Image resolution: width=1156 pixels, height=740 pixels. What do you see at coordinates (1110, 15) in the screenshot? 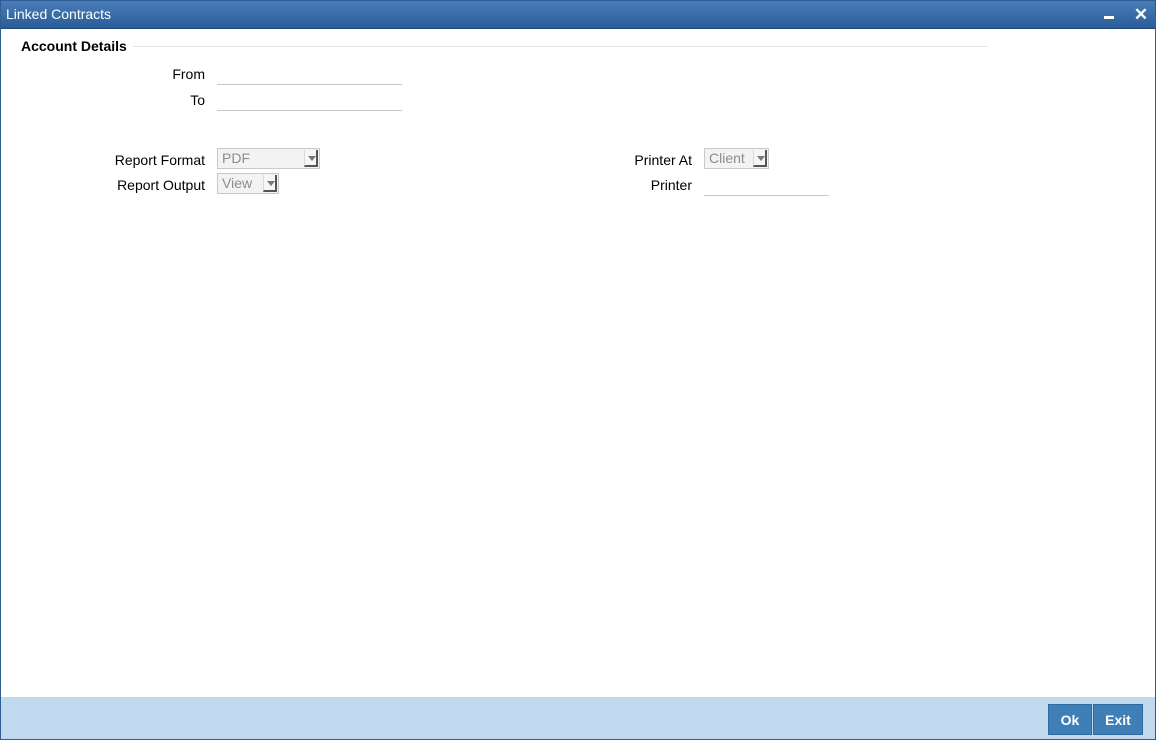
I see `minimize-button` at bounding box center [1110, 15].